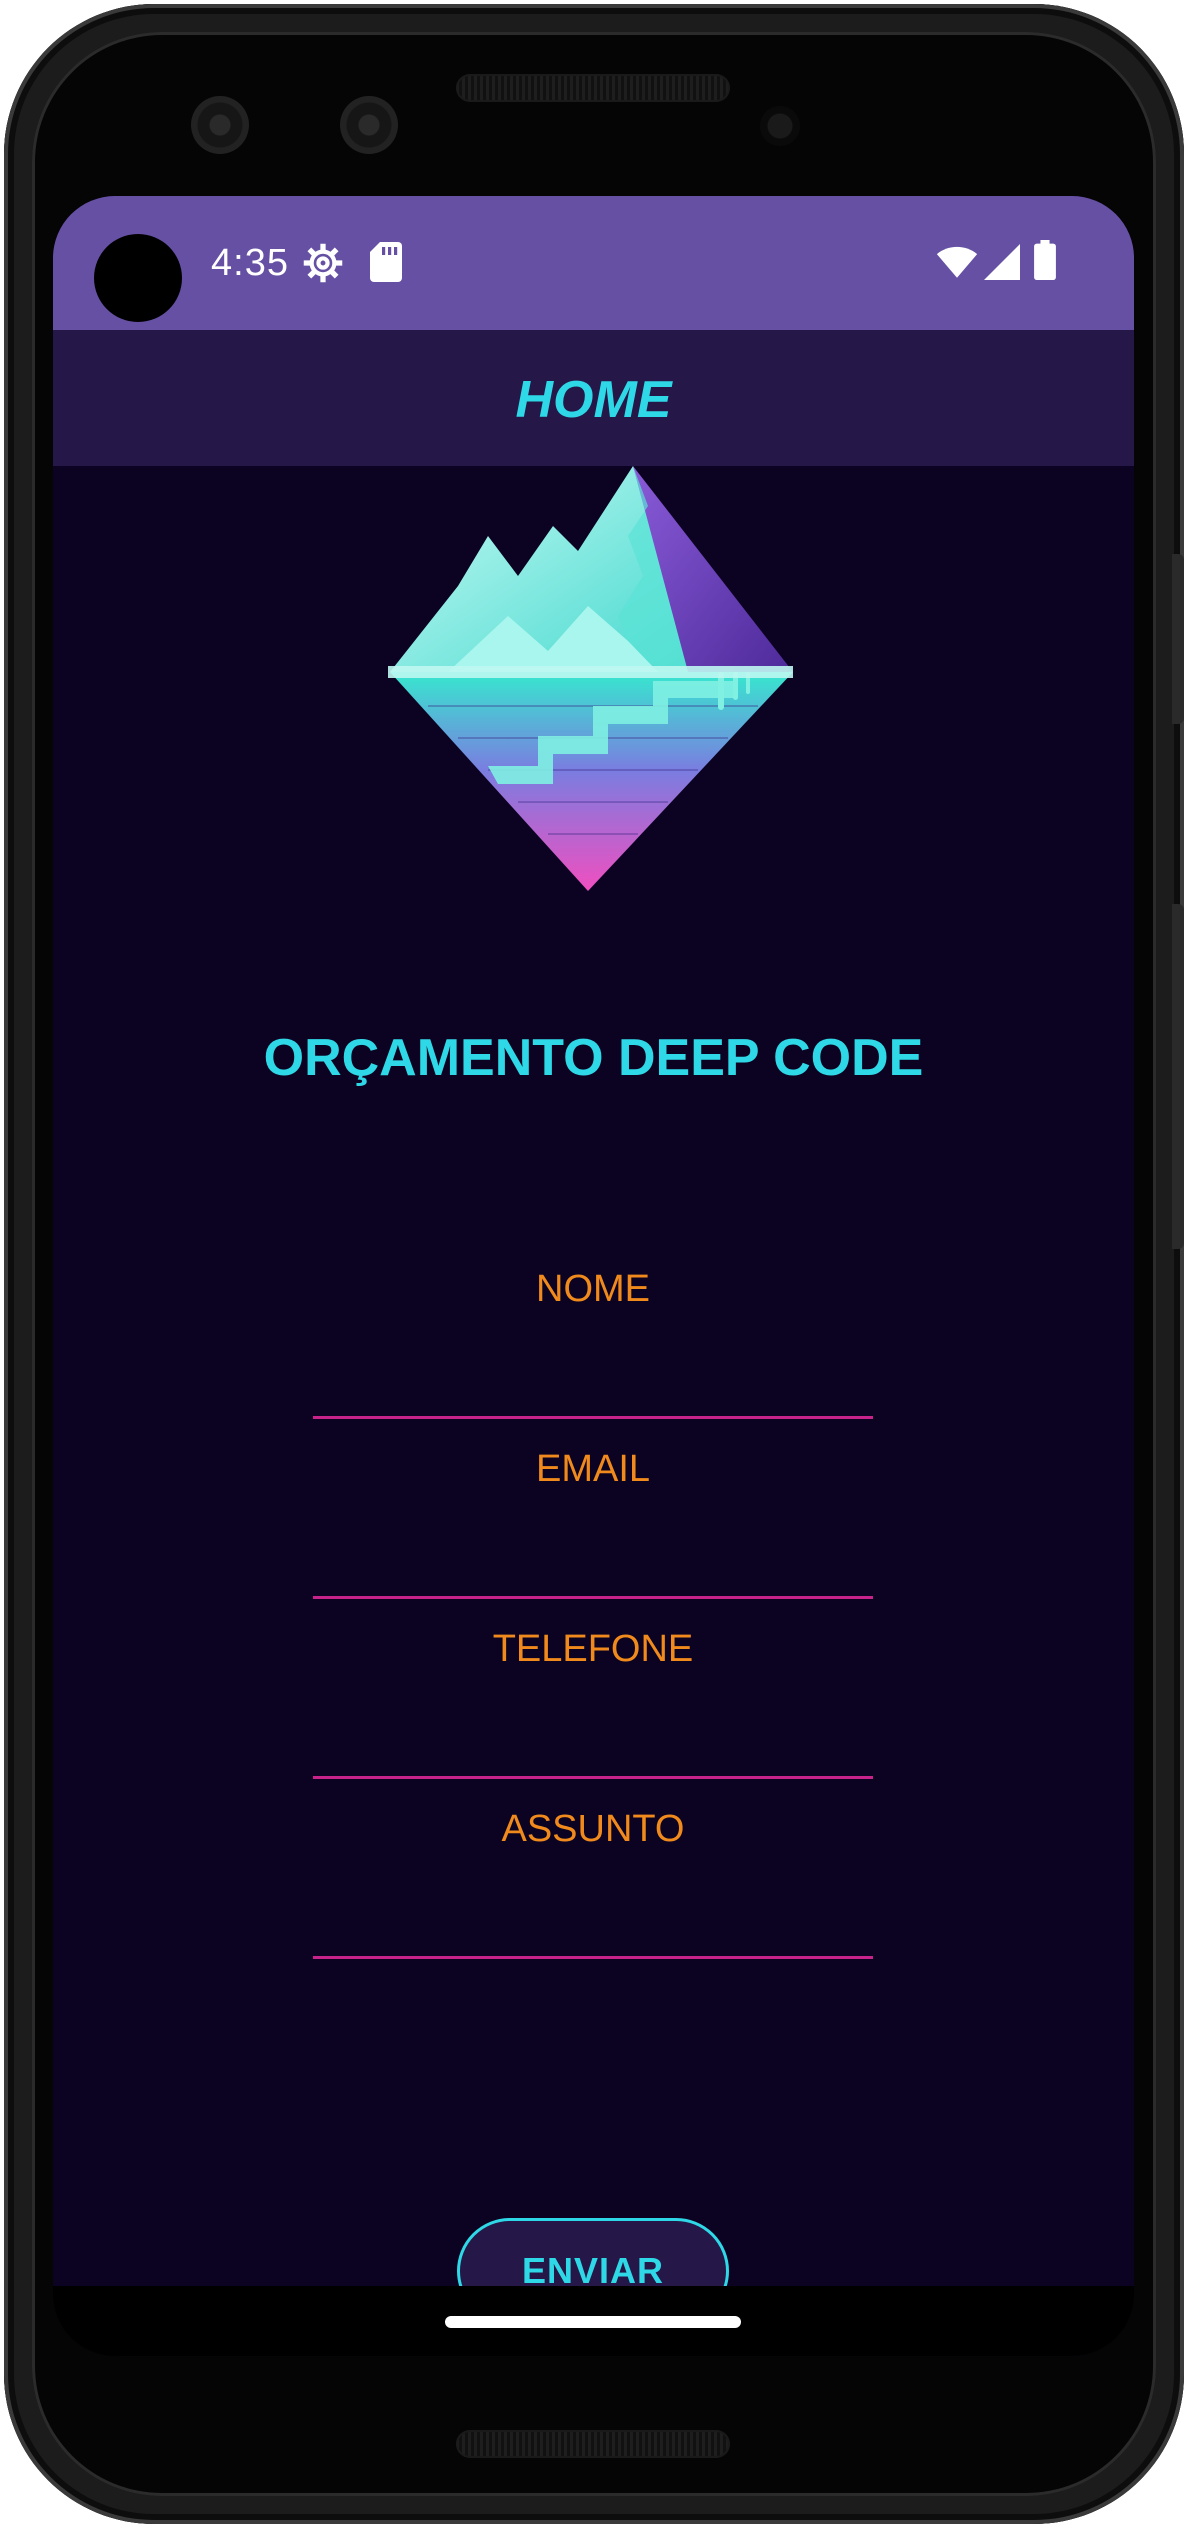 This screenshot has width=1194, height=2532. I want to click on phone-field: TELEFONE, so click(593, 1701).